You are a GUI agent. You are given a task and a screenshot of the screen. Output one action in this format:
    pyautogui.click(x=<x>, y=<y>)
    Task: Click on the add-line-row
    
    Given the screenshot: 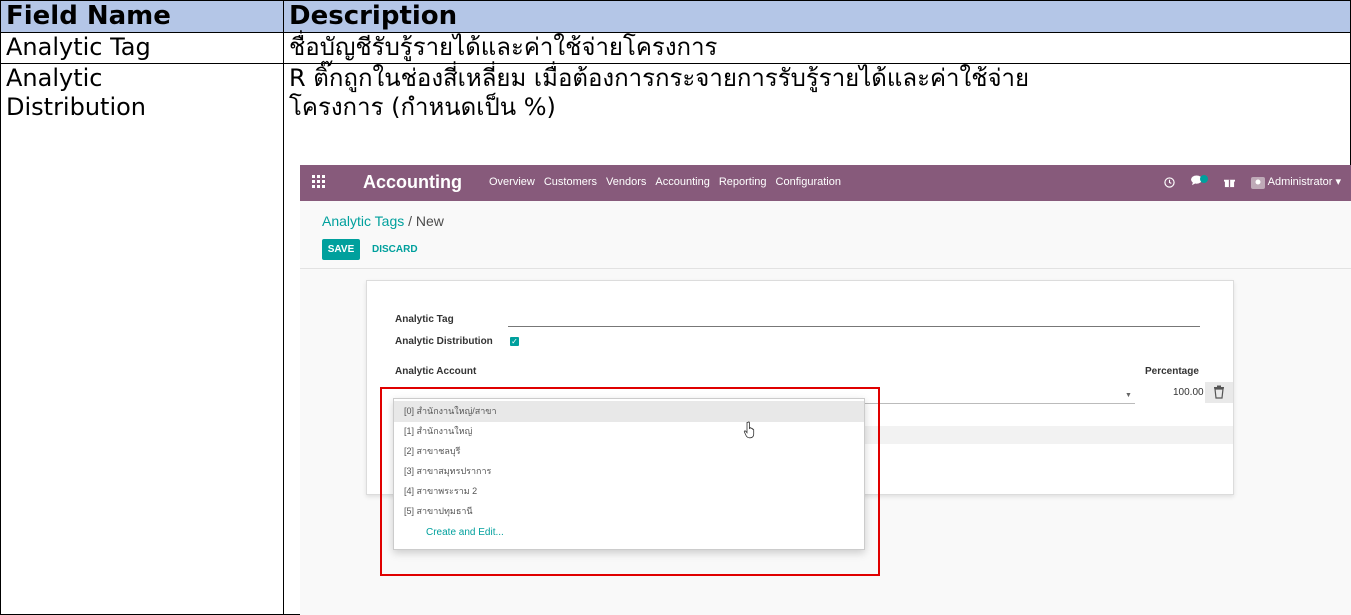 What is the action you would take?
    pyautogui.click(x=1047, y=435)
    